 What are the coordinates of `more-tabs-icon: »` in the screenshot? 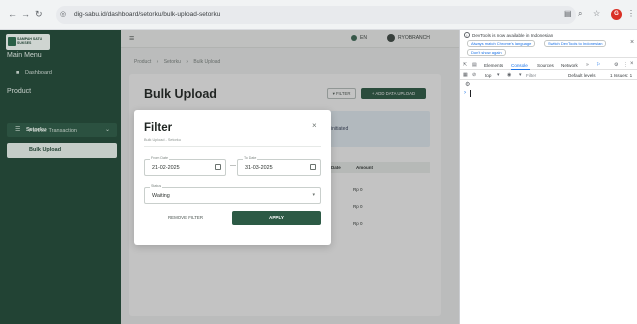 It's located at (587, 65).